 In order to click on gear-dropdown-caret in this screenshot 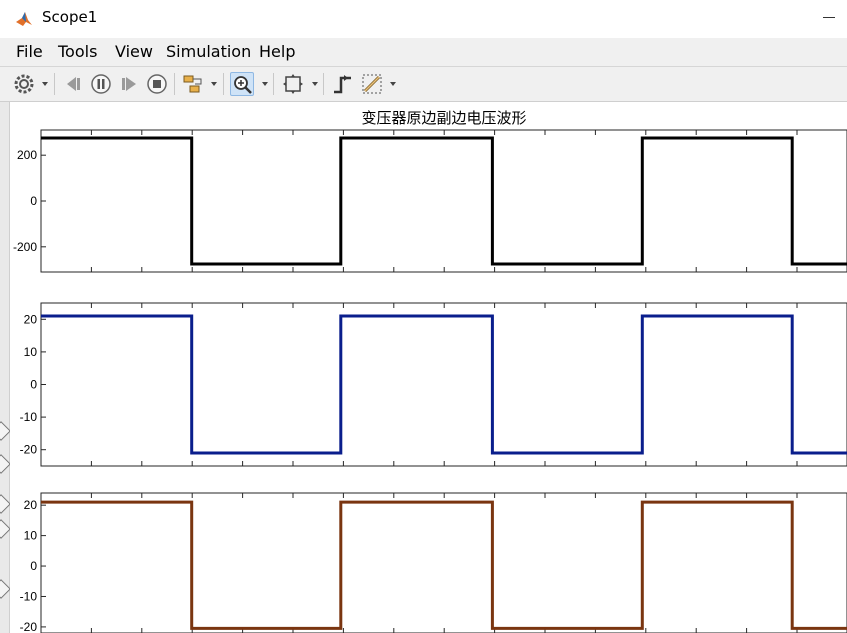, I will do `click(45, 84)`.